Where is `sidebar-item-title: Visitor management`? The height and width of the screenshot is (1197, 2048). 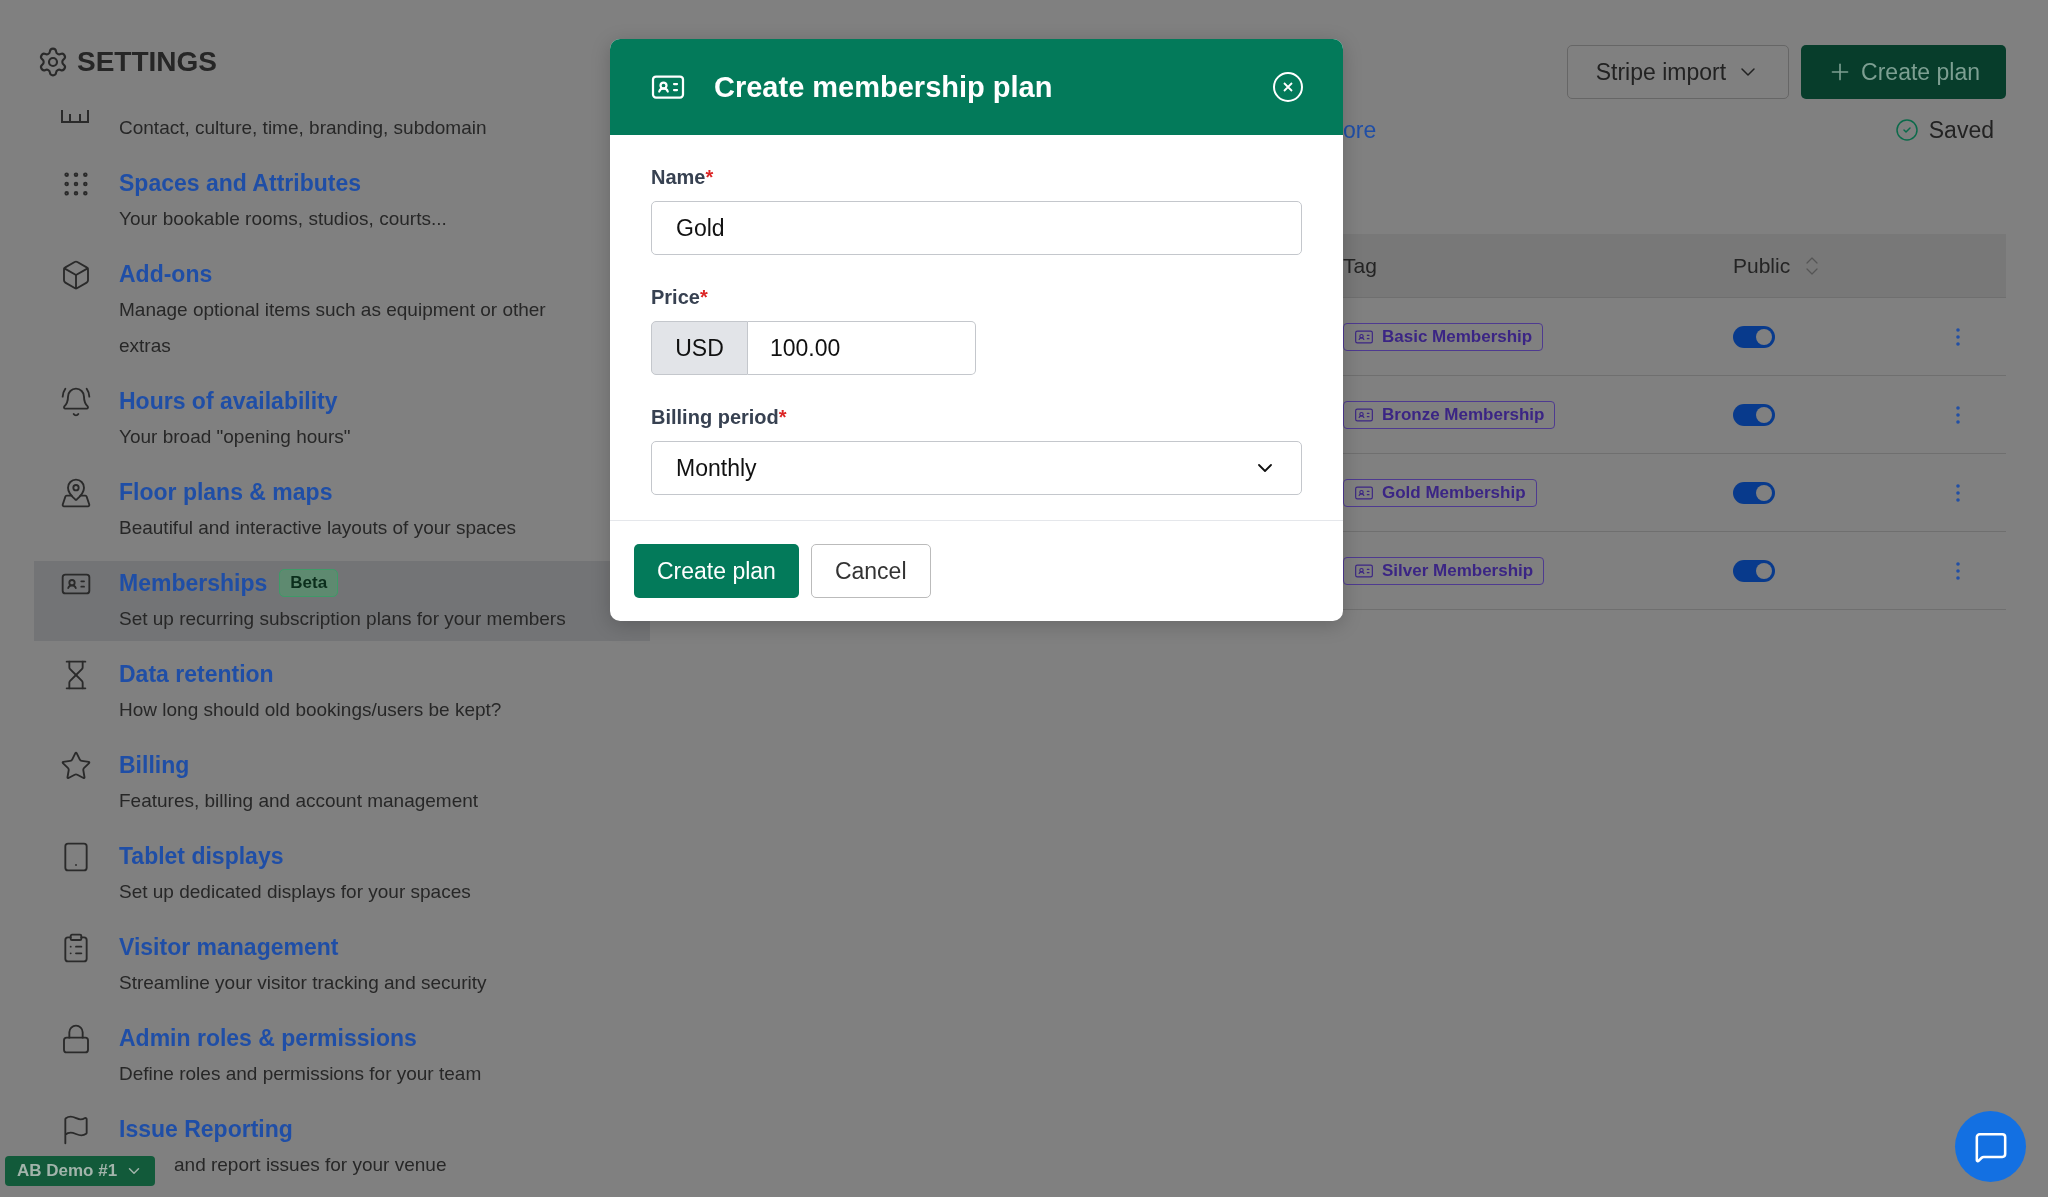
sidebar-item-title: Visitor management is located at coordinates (229, 947).